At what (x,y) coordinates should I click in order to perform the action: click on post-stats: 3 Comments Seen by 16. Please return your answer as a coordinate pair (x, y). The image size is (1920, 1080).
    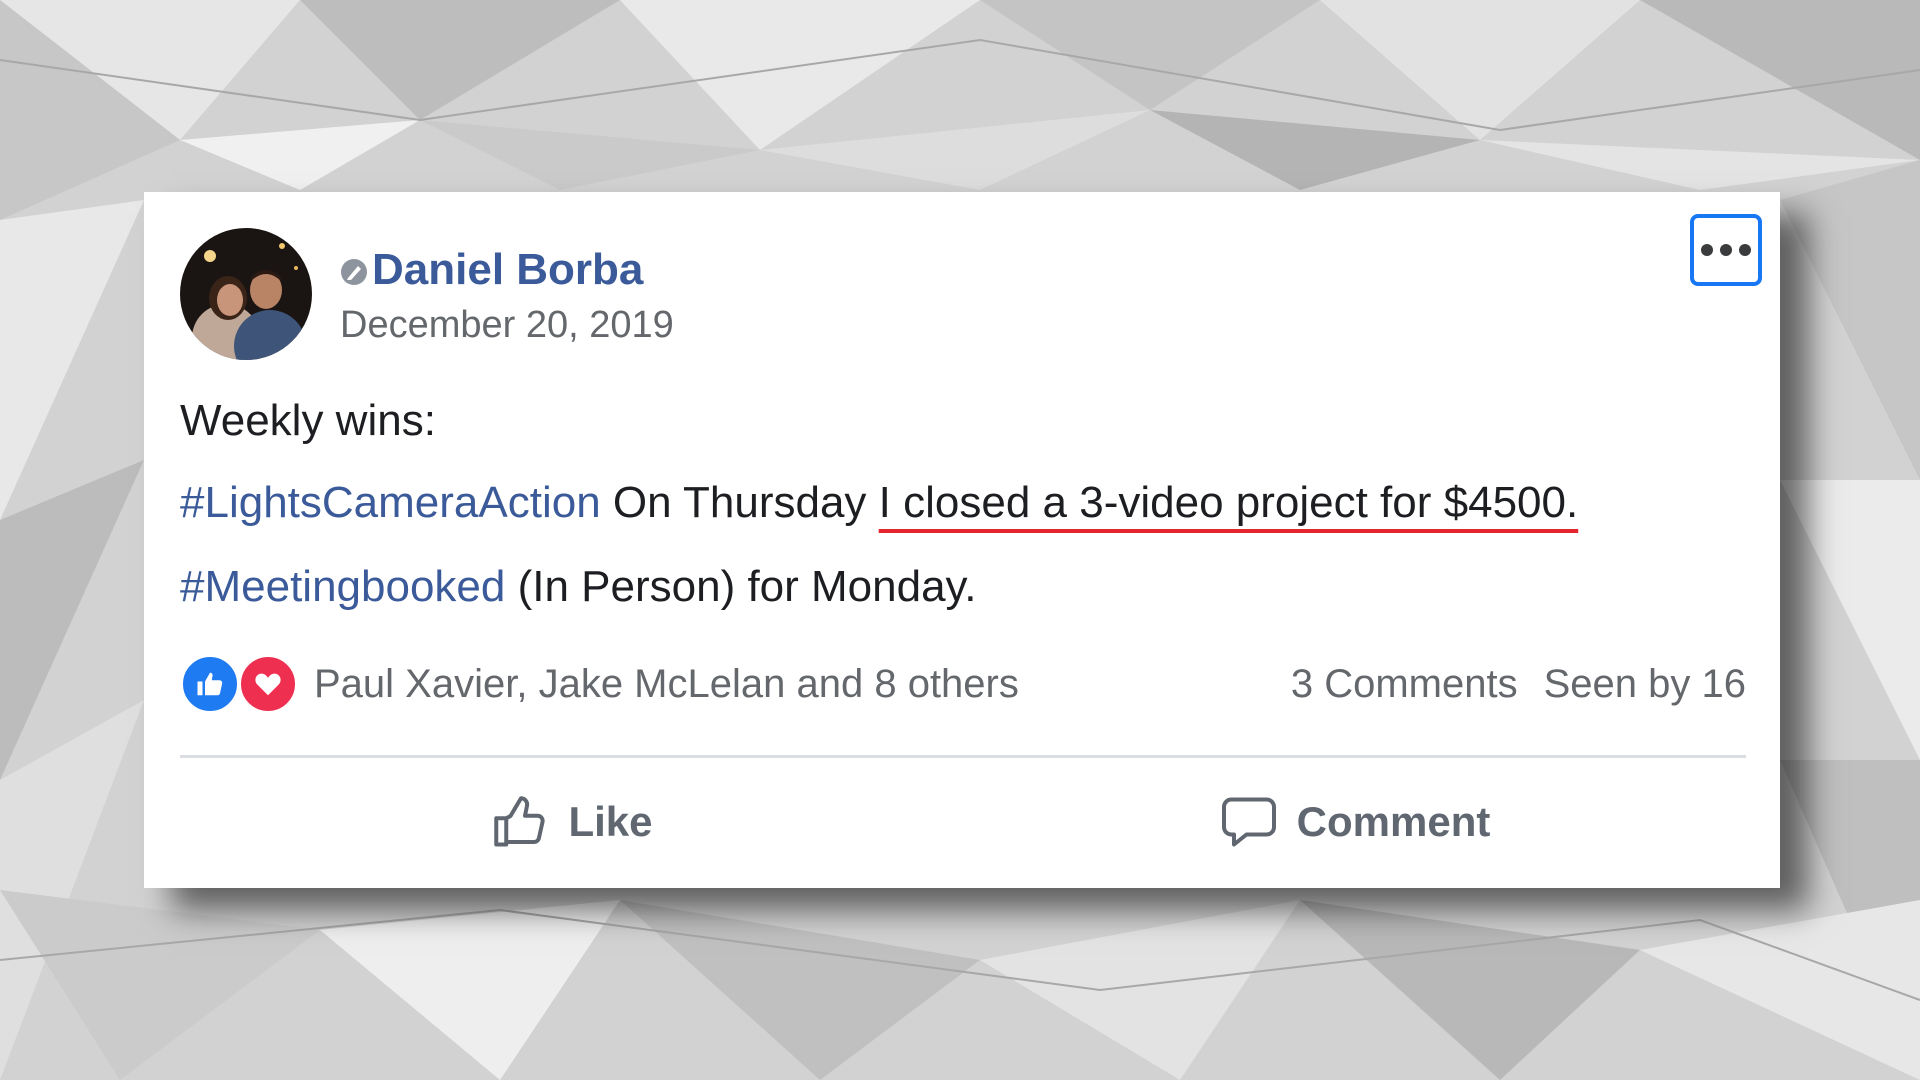
    Looking at the image, I should click on (1518, 684).